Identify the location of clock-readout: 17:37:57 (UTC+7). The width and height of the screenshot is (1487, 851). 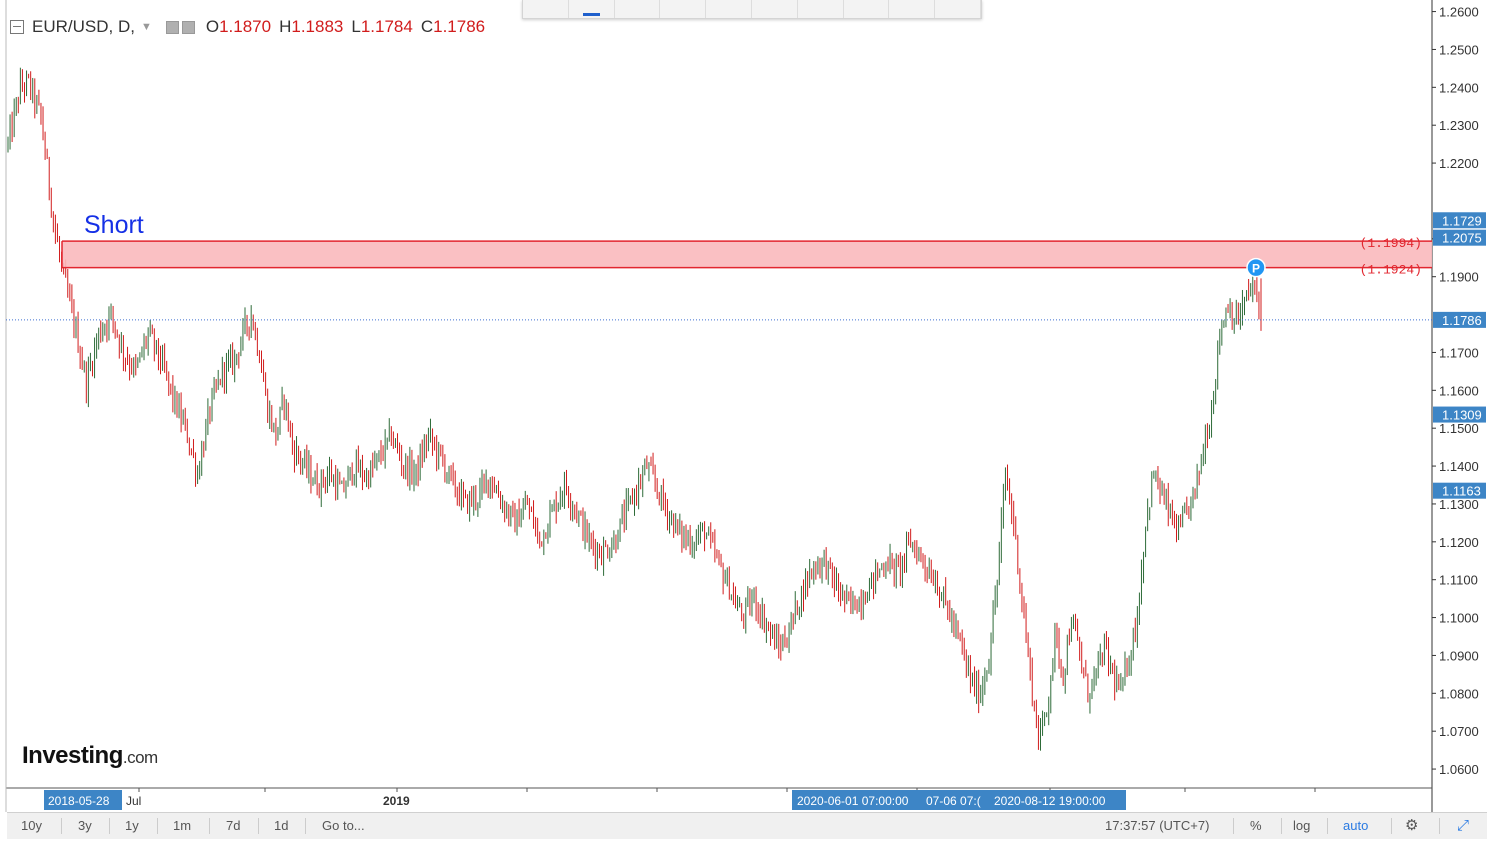
(1157, 826).